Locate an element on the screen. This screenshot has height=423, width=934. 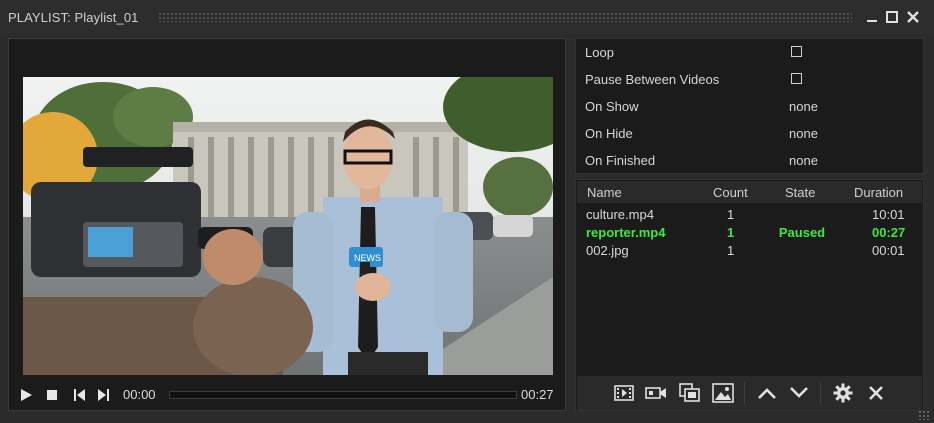
transport-bar: 00:00 00:27 is located at coordinates (287, 395).